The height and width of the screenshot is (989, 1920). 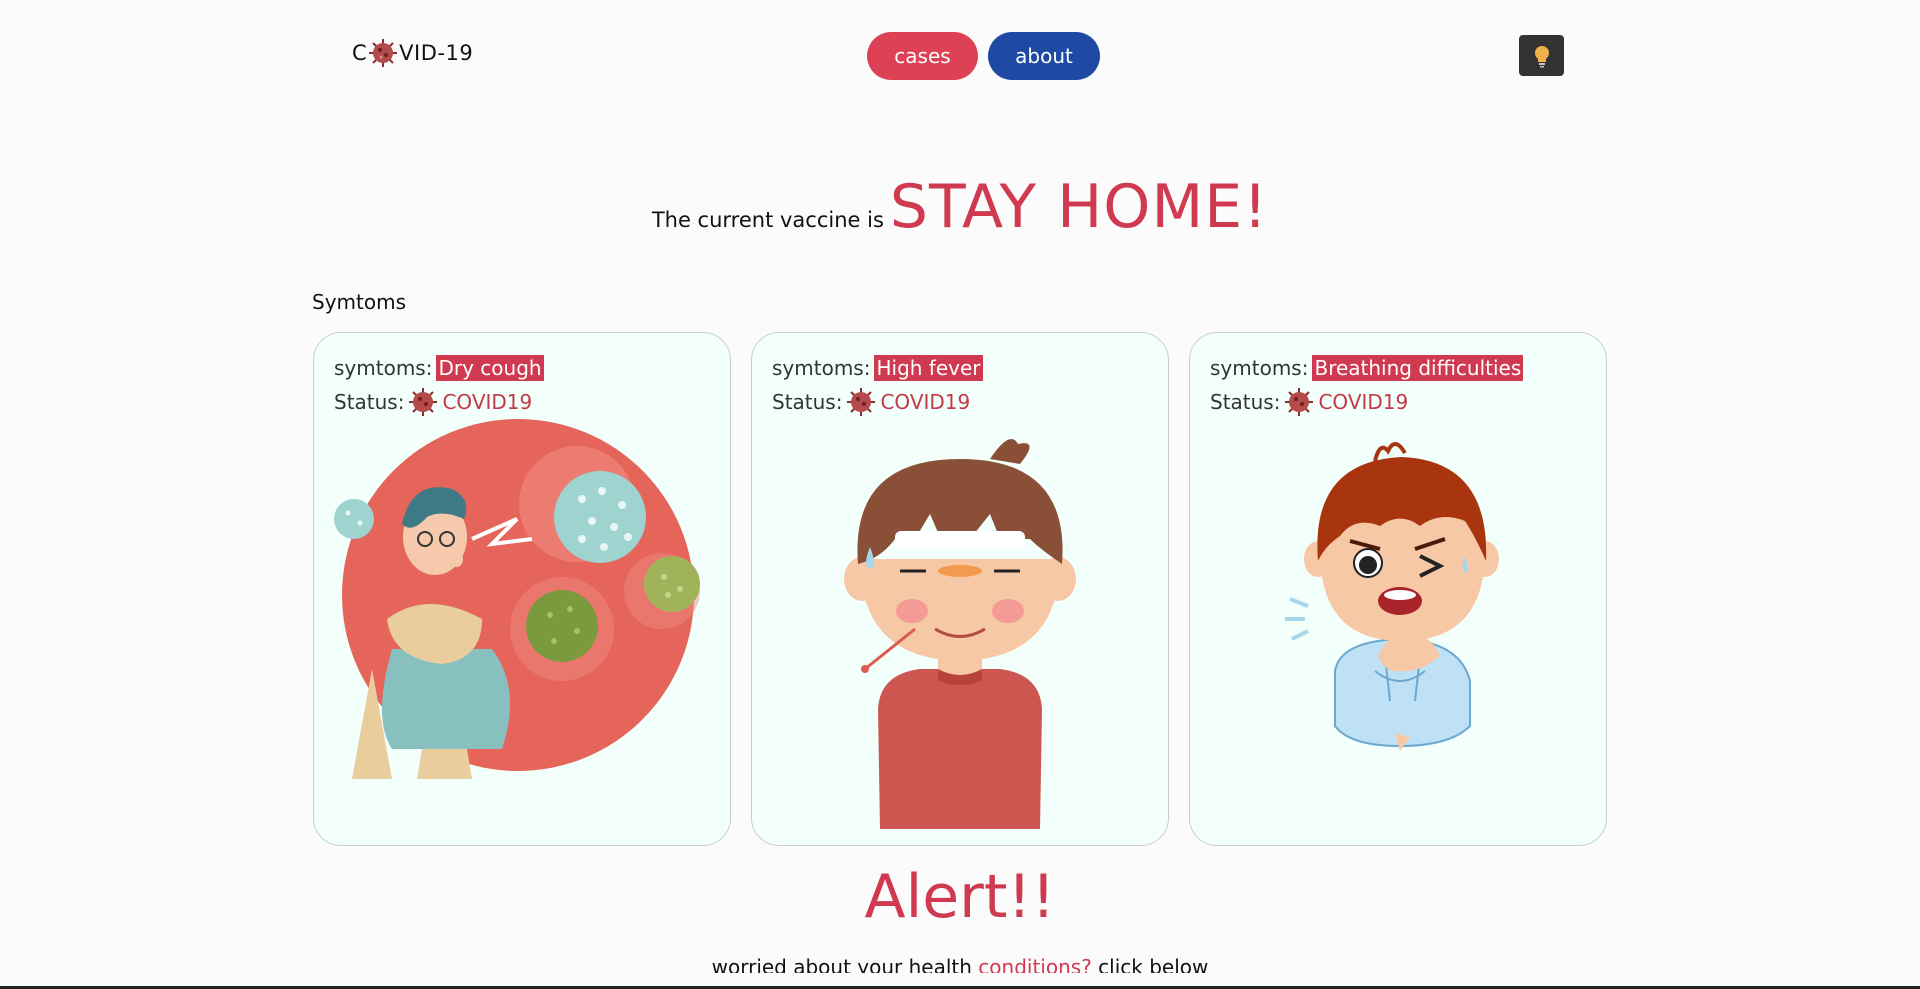 What do you see at coordinates (983, 56) in the screenshot?
I see `main-nav: cases about` at bounding box center [983, 56].